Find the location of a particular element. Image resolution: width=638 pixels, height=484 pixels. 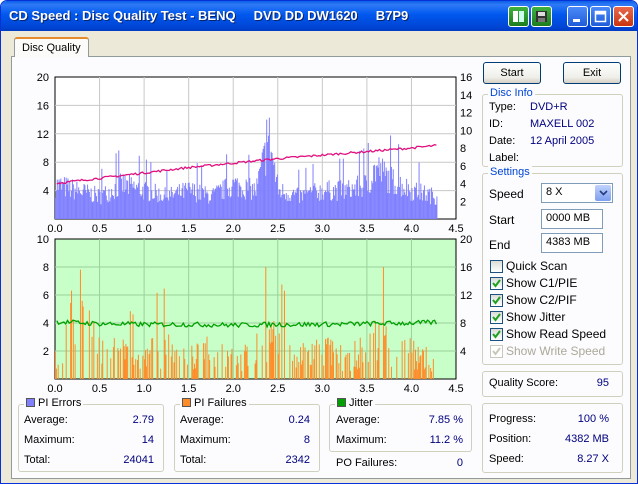

checkbox-show-read-speed is located at coordinates (496, 334).